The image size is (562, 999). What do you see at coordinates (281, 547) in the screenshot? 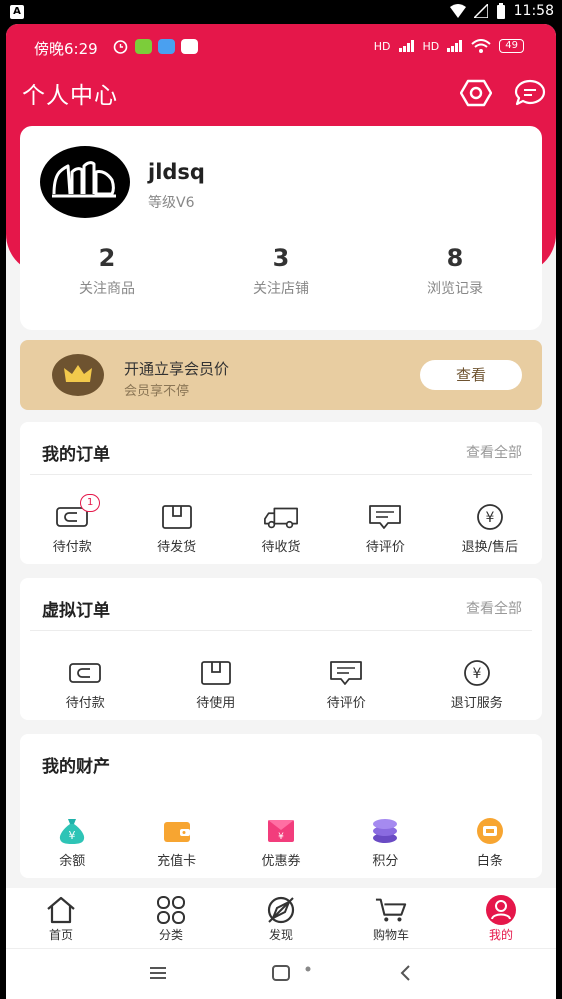
I see `order-item-label: 待收货` at bounding box center [281, 547].